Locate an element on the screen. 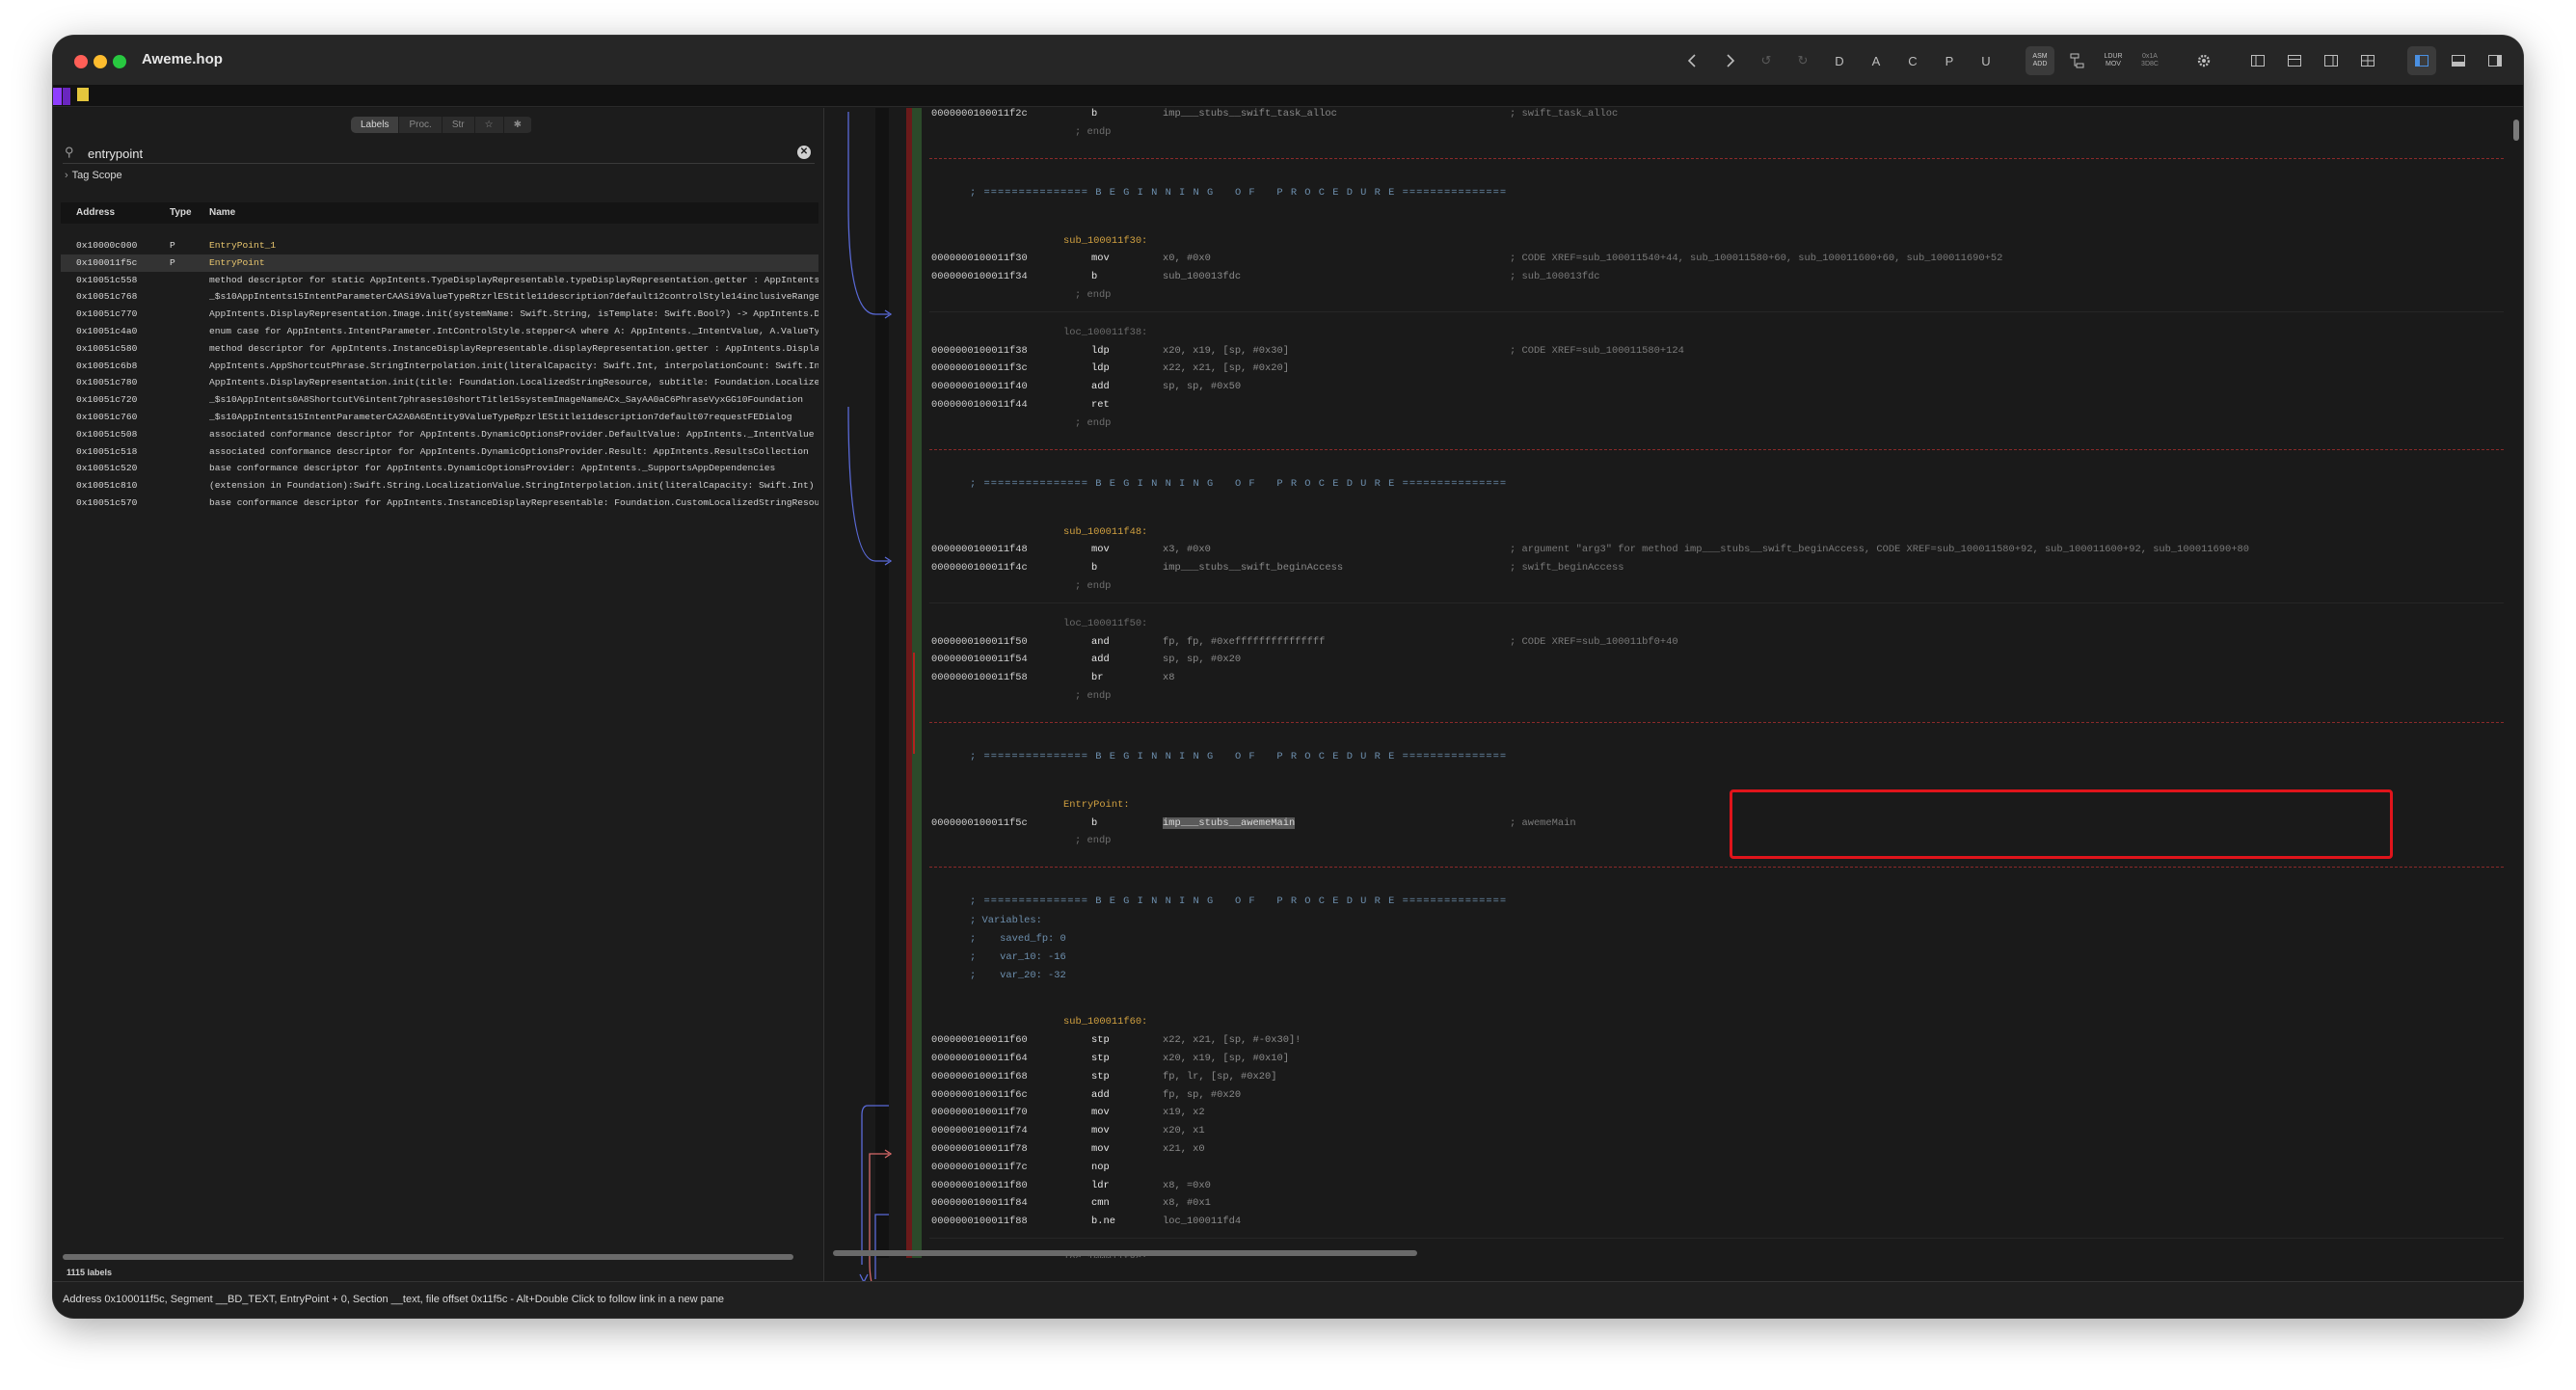 This screenshot has width=2576, height=1390. redo-button: ↻ is located at coordinates (1803, 60).